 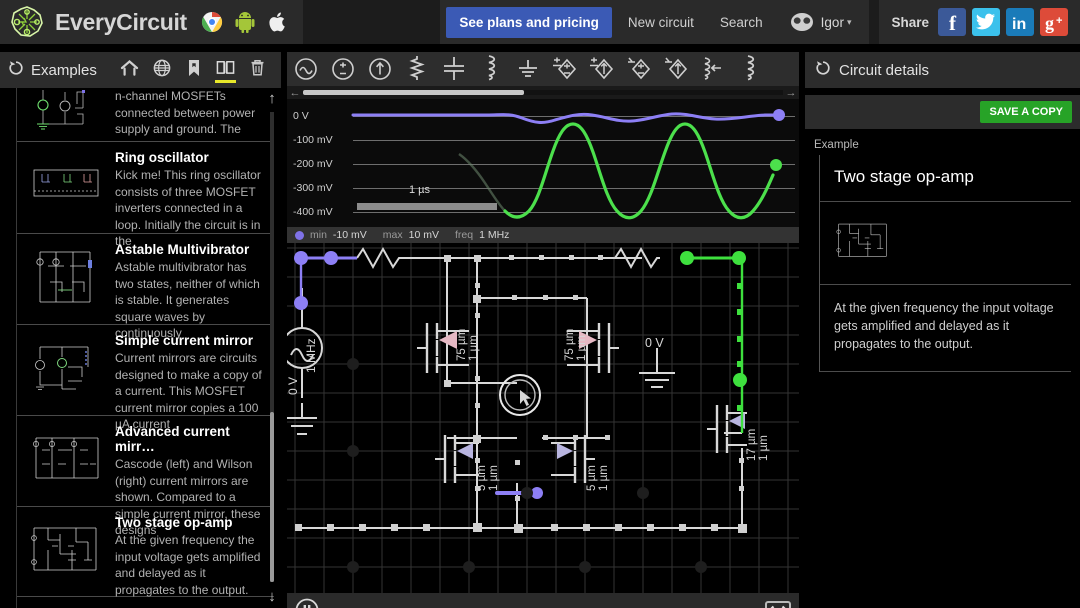 What do you see at coordinates (427, 206) in the screenshot?
I see `scope-time-scale-bar` at bounding box center [427, 206].